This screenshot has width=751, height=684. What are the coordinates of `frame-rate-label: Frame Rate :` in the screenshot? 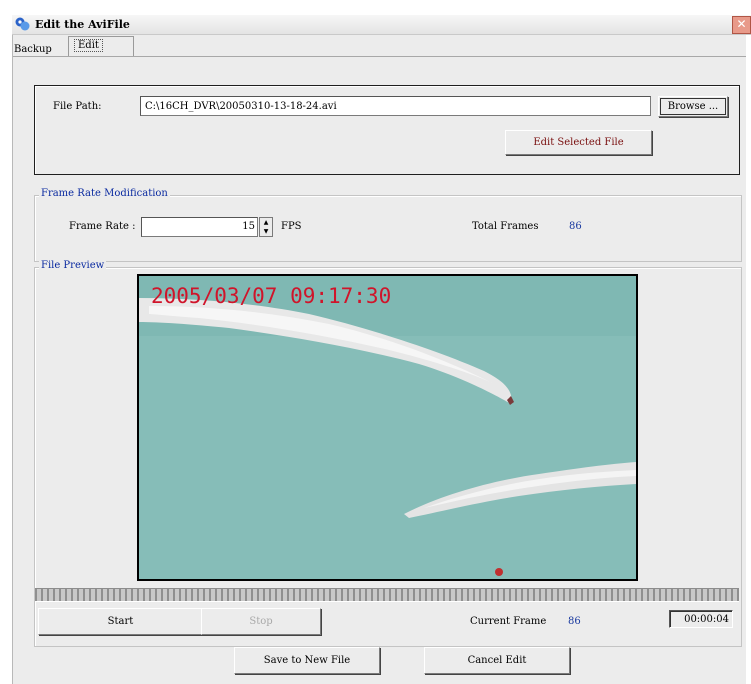 It's located at (102, 226).